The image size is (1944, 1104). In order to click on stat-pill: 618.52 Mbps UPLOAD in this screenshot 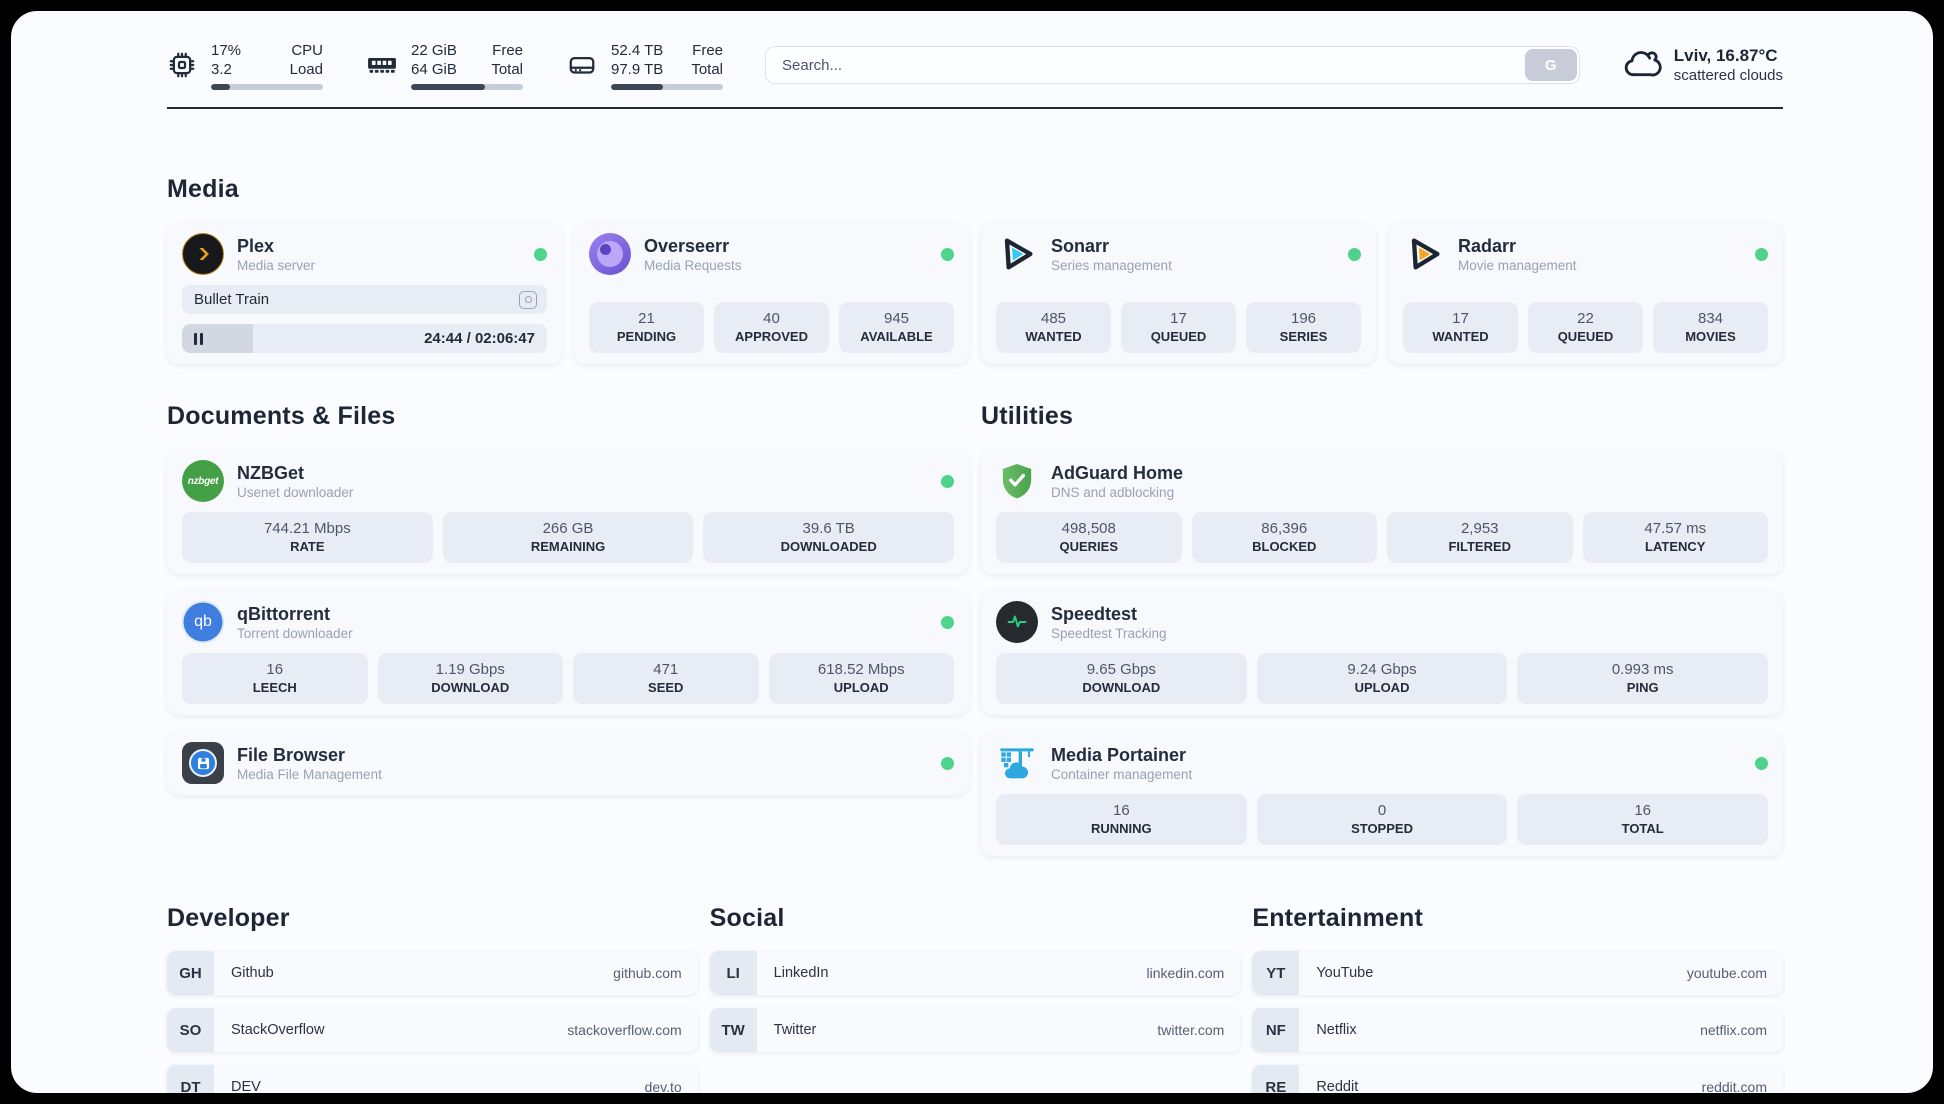, I will do `click(861, 678)`.